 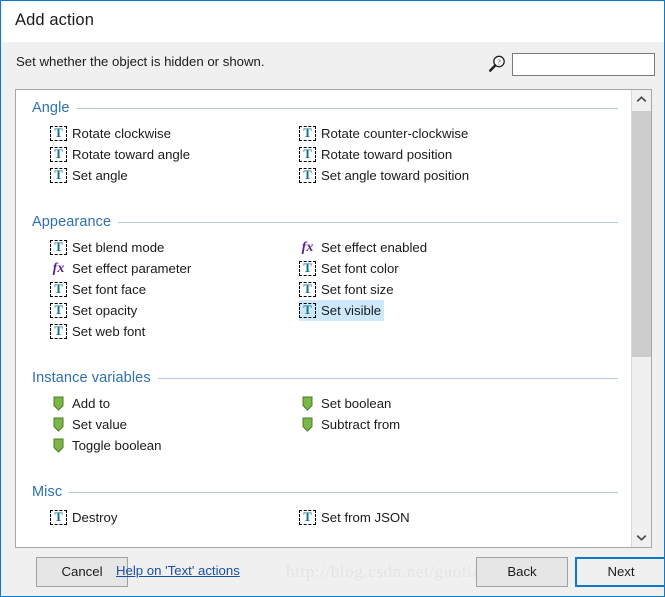 What do you see at coordinates (497, 64) in the screenshot?
I see `search-help-icon: ?` at bounding box center [497, 64].